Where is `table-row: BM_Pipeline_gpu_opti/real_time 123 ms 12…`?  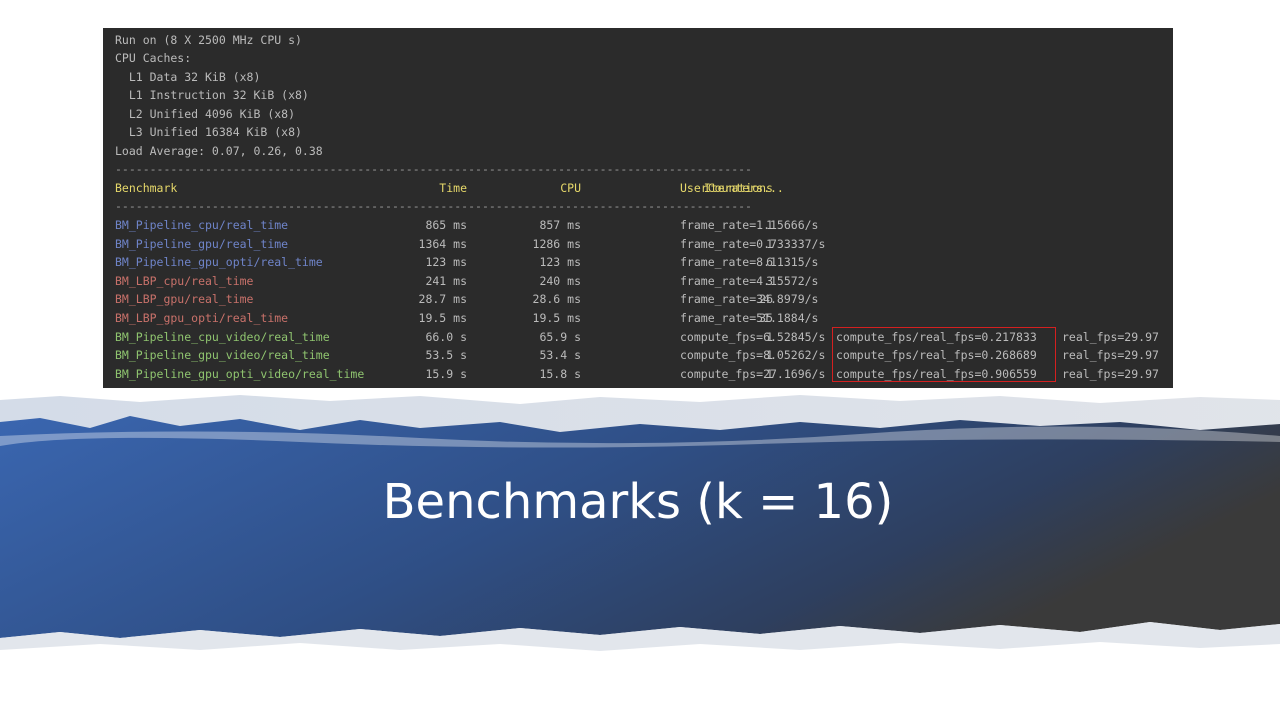 table-row: BM_Pipeline_gpu_opti/real_time 123 ms 12… is located at coordinates (638, 262).